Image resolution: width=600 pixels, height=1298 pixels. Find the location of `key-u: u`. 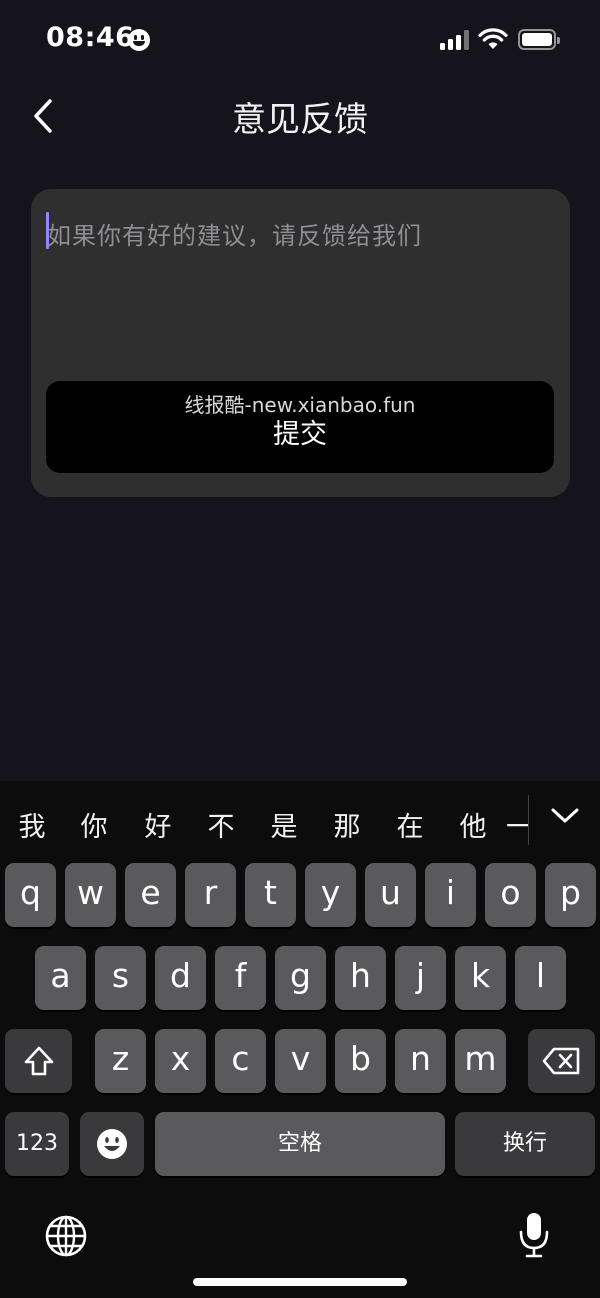

key-u: u is located at coordinates (390, 895).